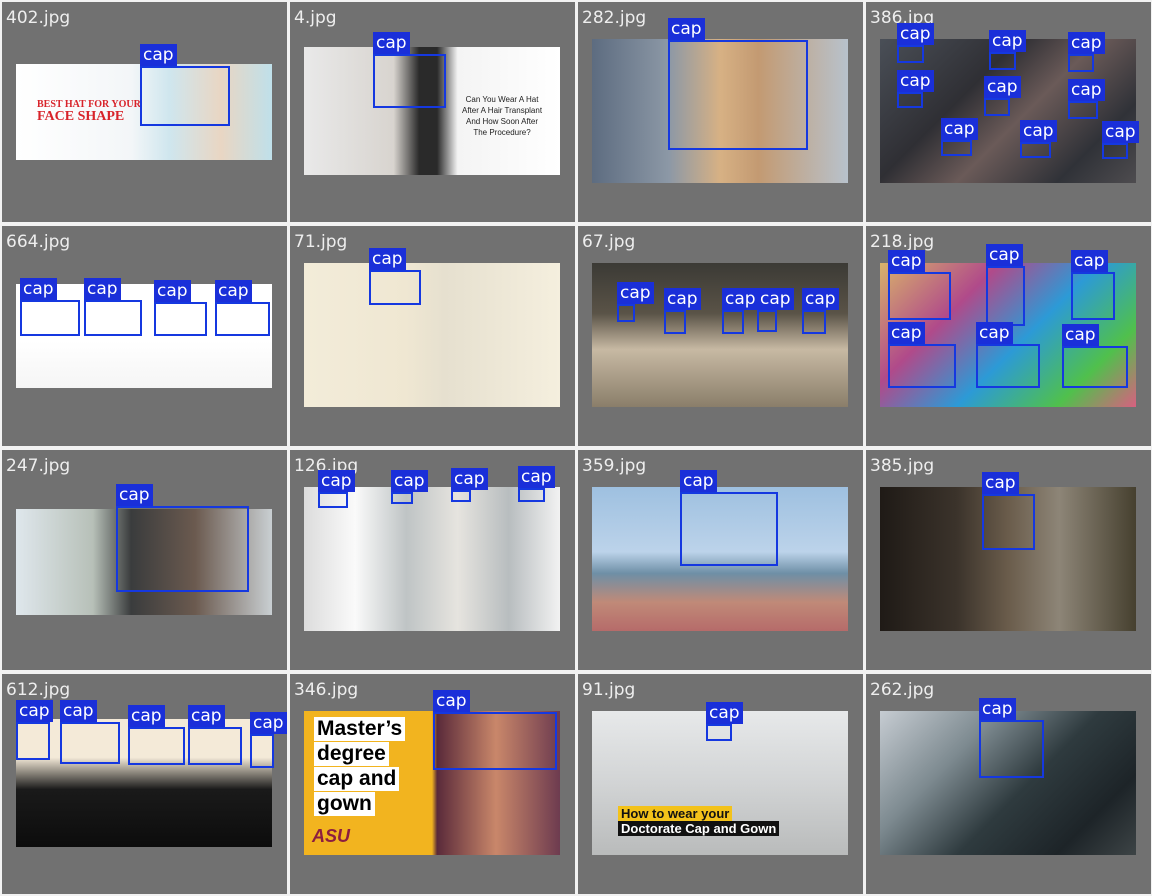 Image resolution: width=1152 pixels, height=896 pixels. I want to click on image-caption-line: And How Soon After, so click(502, 121).